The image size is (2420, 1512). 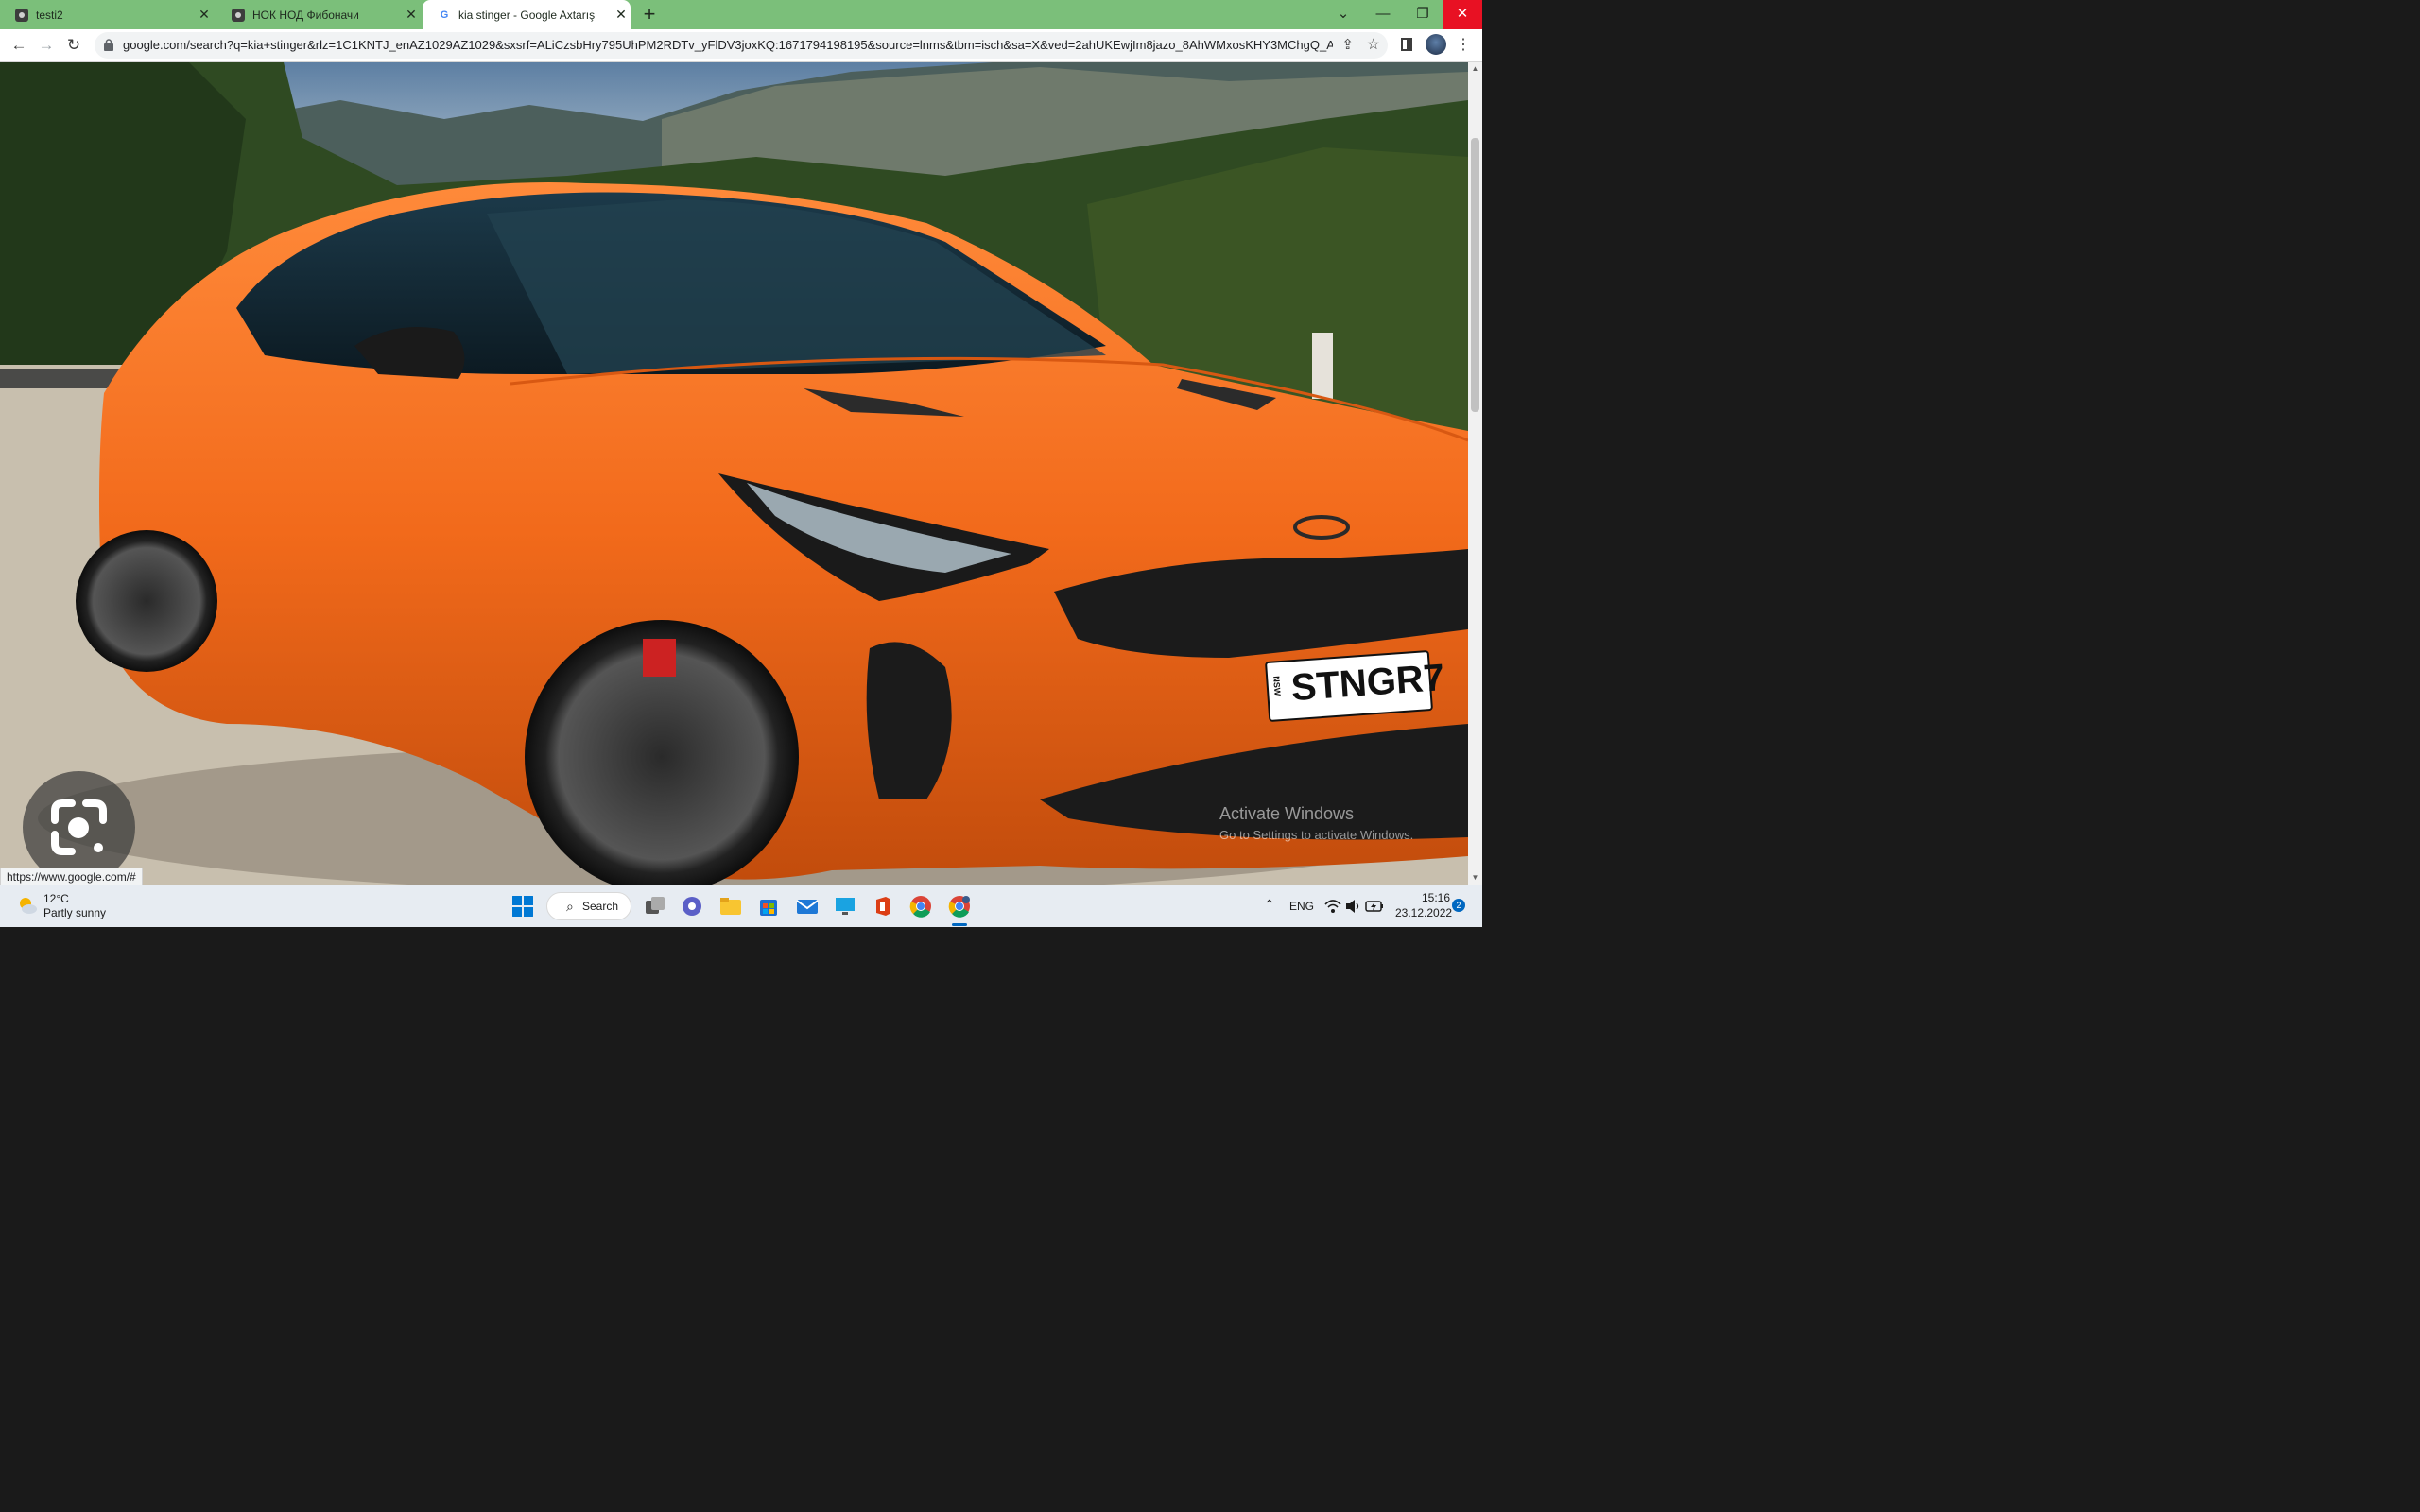 What do you see at coordinates (49, 15) in the screenshot?
I see `tab-title: testi2` at bounding box center [49, 15].